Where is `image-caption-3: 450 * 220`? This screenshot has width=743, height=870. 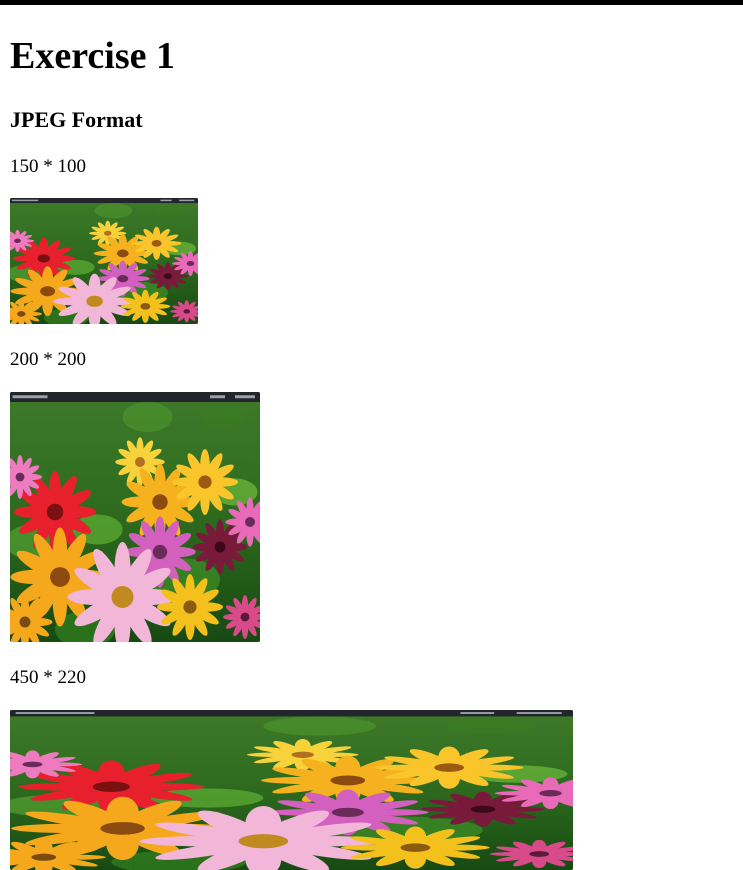
image-caption-3: 450 * 220 is located at coordinates (48, 677).